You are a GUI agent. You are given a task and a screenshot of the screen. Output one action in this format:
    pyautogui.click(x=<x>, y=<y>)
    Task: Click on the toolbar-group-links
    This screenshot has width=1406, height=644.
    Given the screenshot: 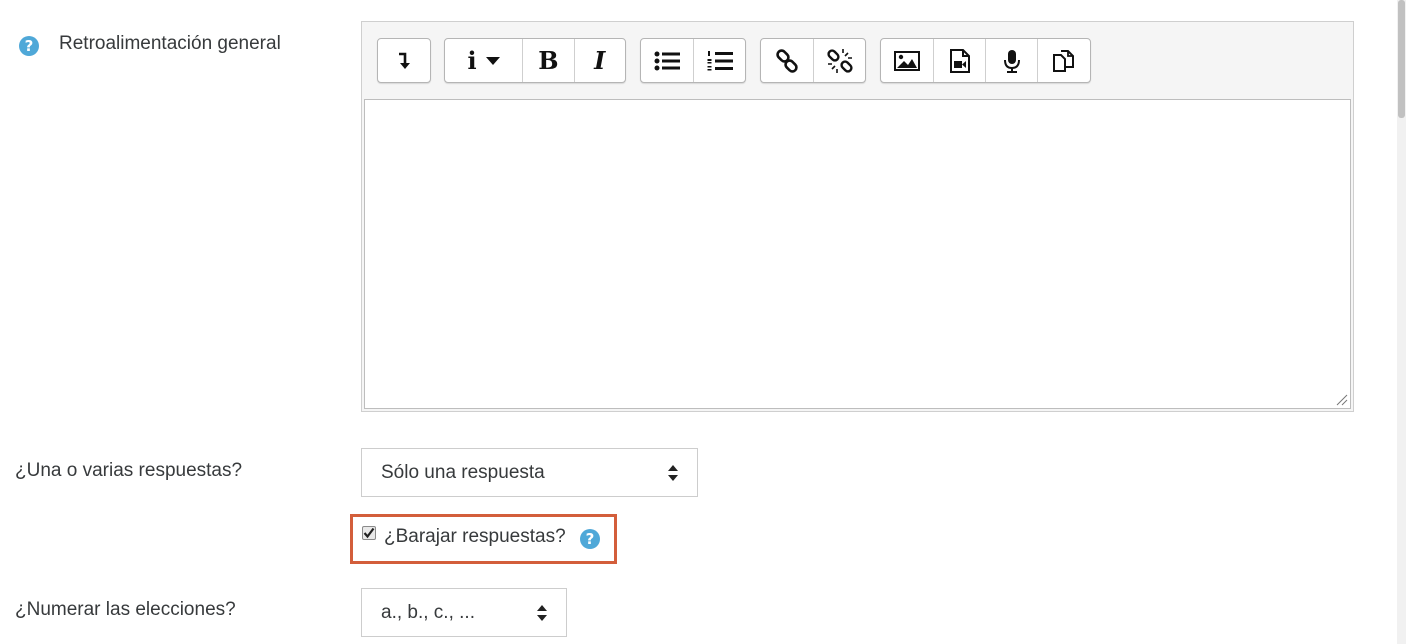 What is the action you would take?
    pyautogui.click(x=813, y=60)
    